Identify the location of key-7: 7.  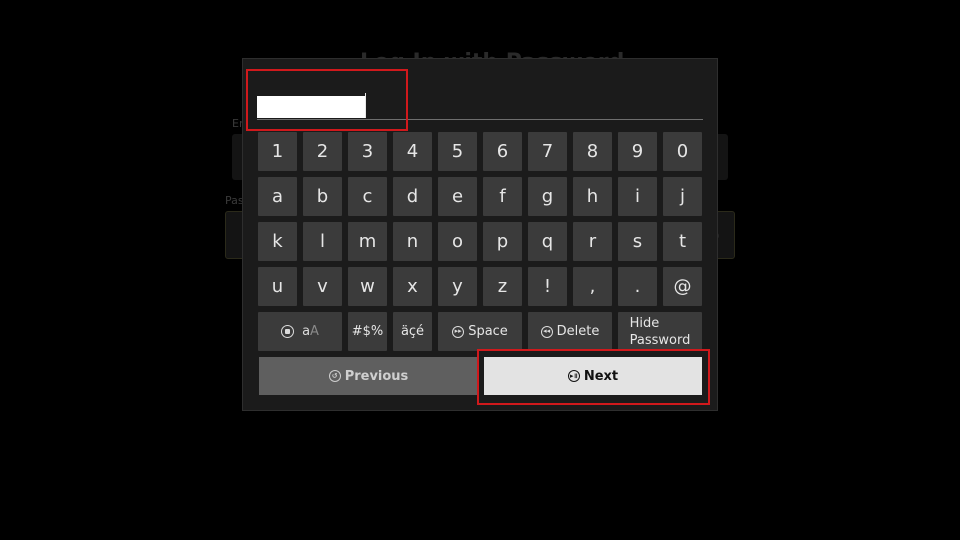
(547, 151).